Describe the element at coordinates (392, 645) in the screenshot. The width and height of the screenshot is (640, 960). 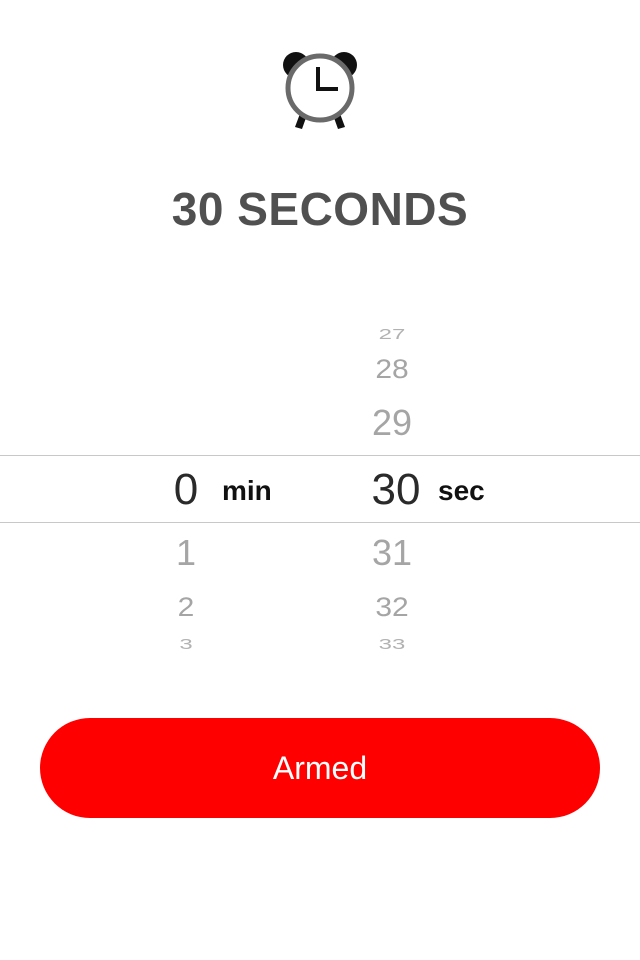
I see `seconds-row: 33` at that location.